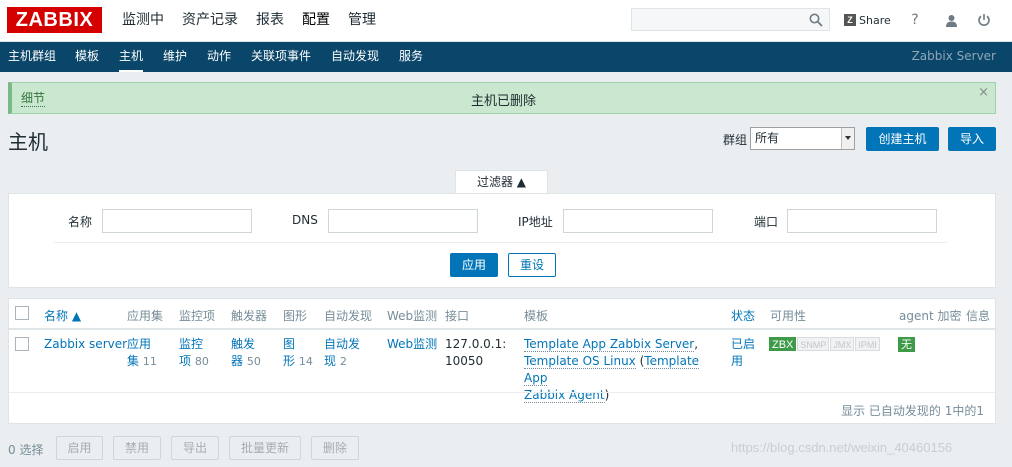 This screenshot has height=467, width=1012. What do you see at coordinates (930, 316) in the screenshot?
I see `header-encryption: agent 加密` at bounding box center [930, 316].